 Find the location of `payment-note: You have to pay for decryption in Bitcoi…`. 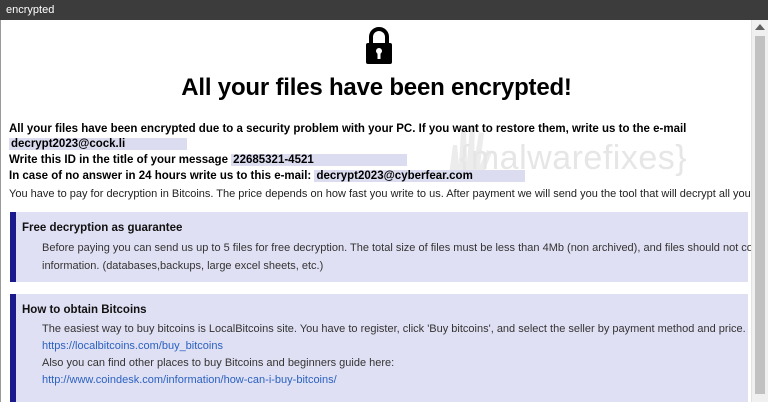

payment-note: You have to pay for decryption in Bitcoi… is located at coordinates (380, 194).